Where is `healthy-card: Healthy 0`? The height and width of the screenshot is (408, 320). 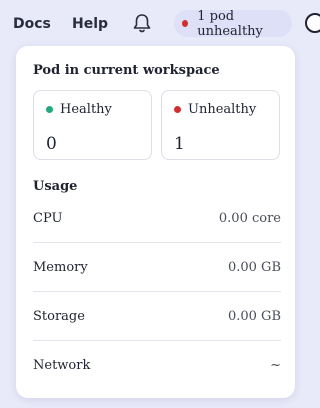 healthy-card: Healthy 0 is located at coordinates (92, 125).